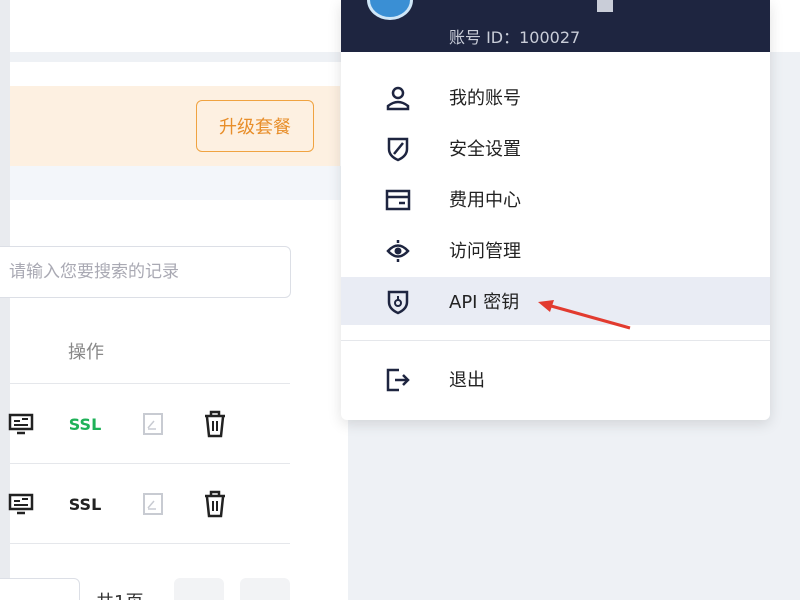 The width and height of the screenshot is (800, 600). What do you see at coordinates (555, 199) in the screenshot?
I see `menu-item-billing: 费用中心` at bounding box center [555, 199].